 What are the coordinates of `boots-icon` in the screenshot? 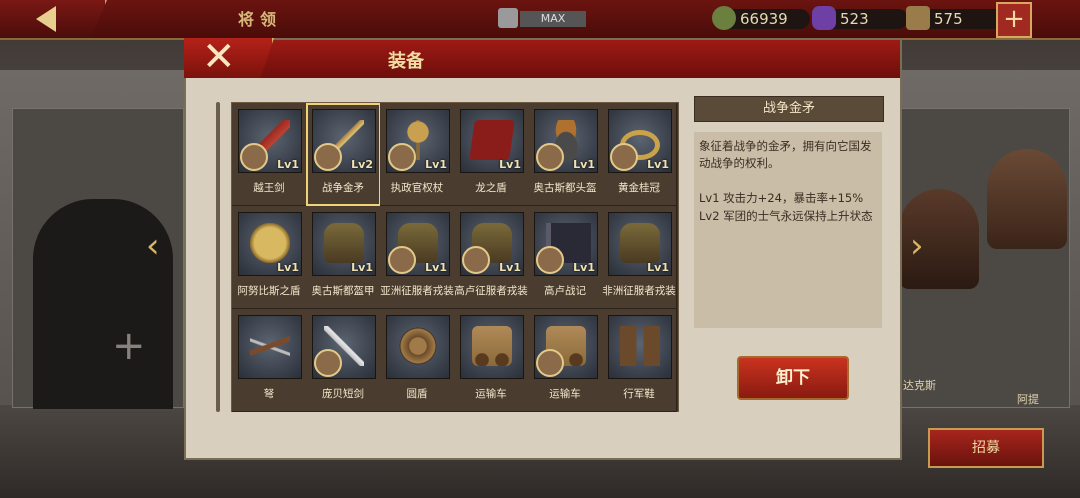 It's located at (640, 346).